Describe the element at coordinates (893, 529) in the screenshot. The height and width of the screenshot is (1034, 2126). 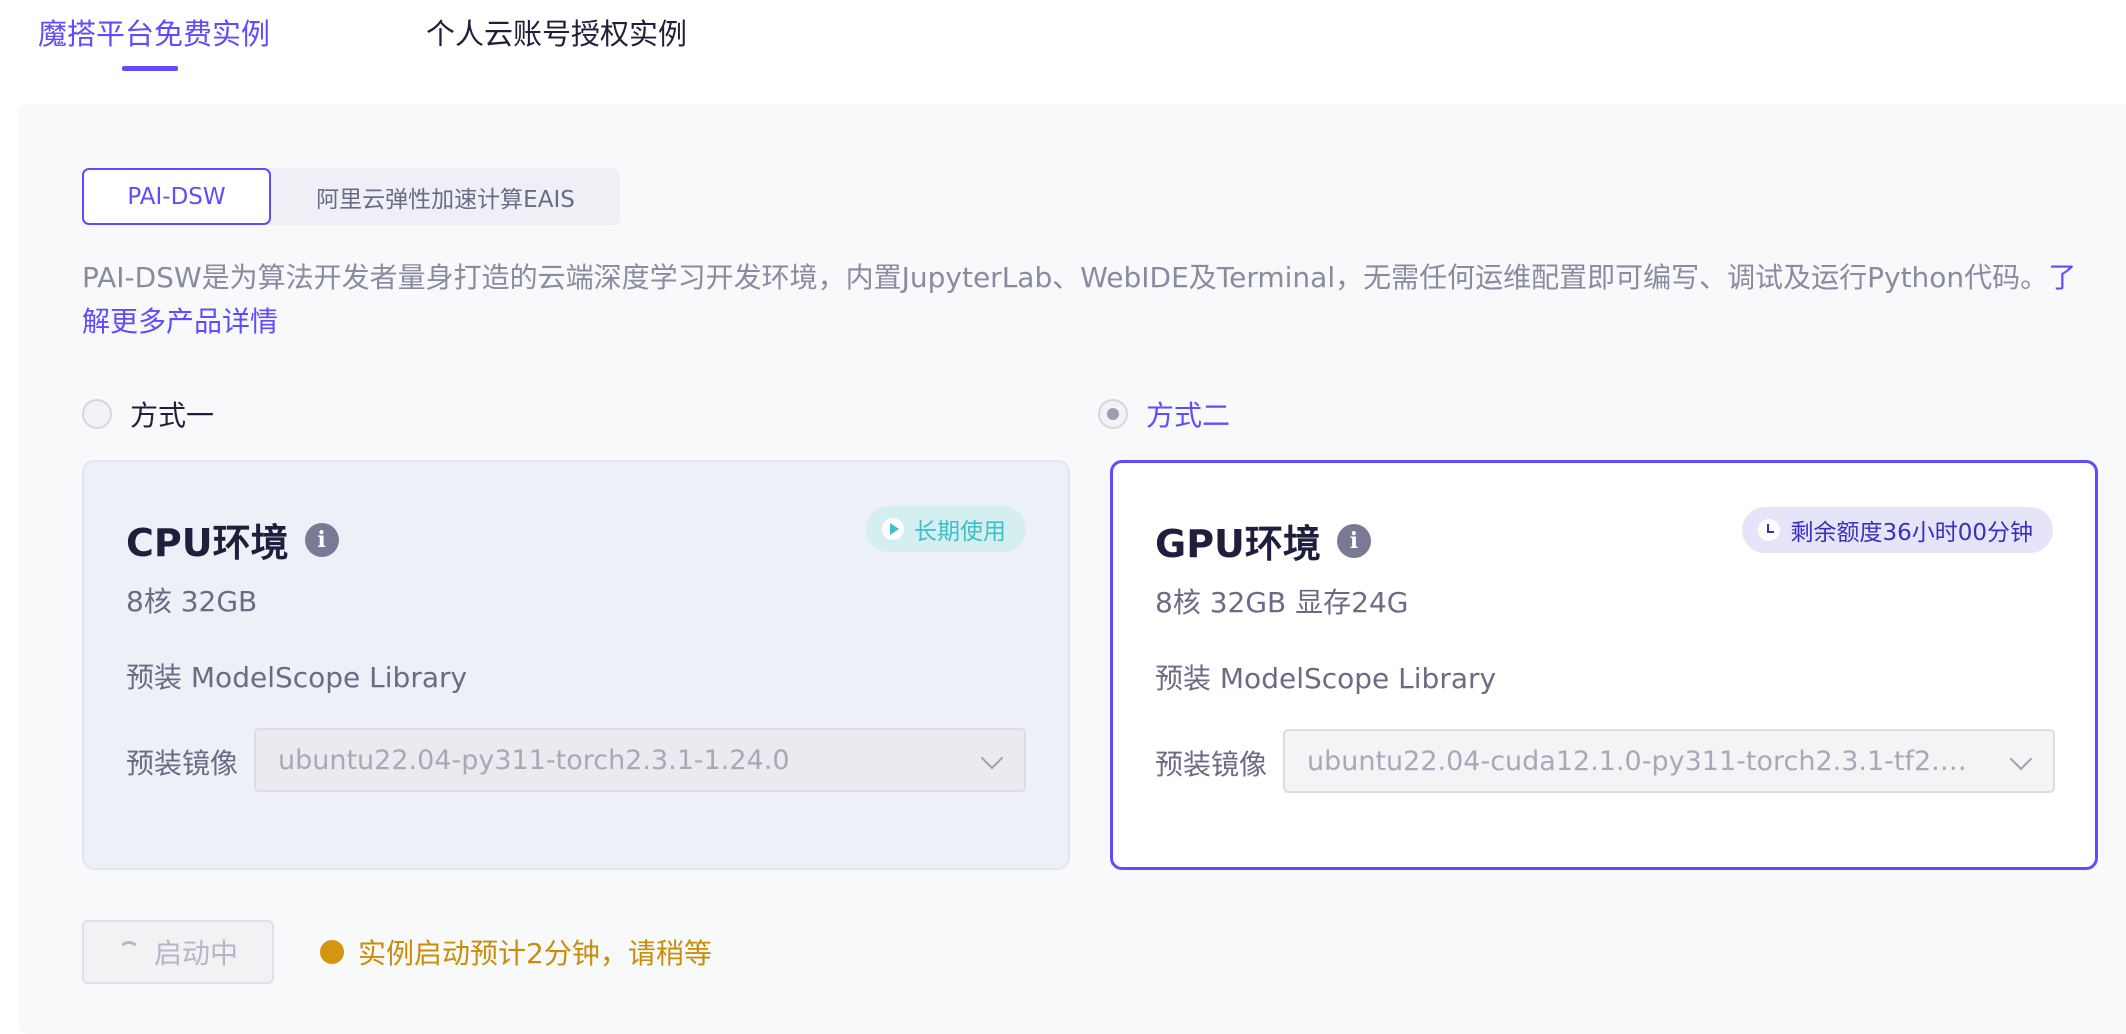
I see `play-icon` at that location.